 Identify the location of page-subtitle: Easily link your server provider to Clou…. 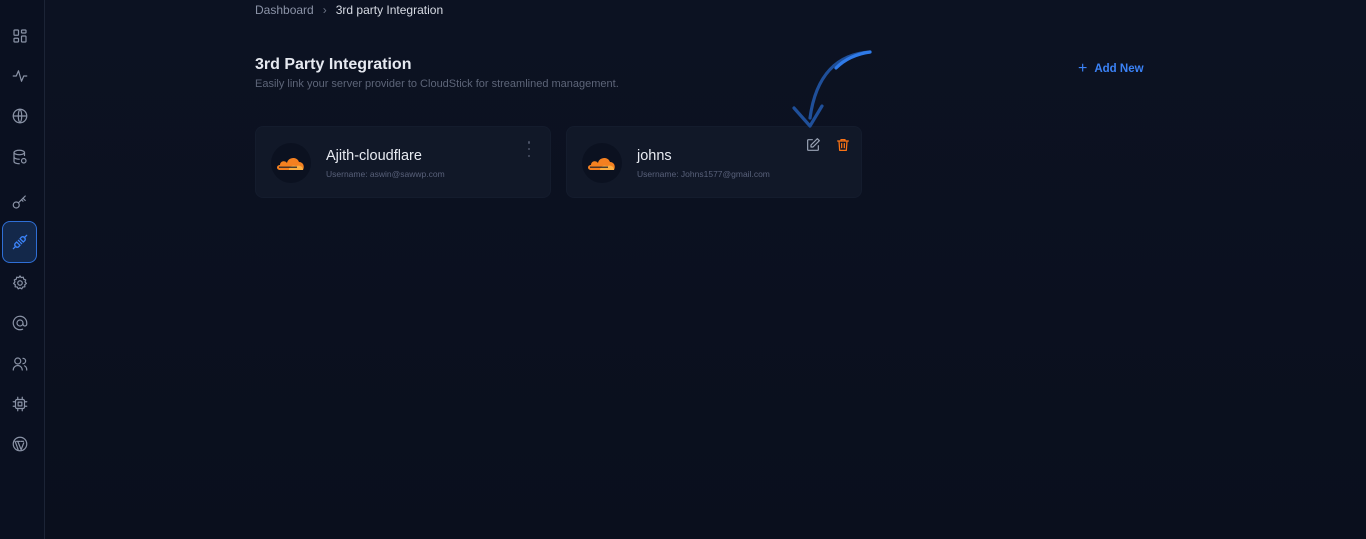
(437, 84).